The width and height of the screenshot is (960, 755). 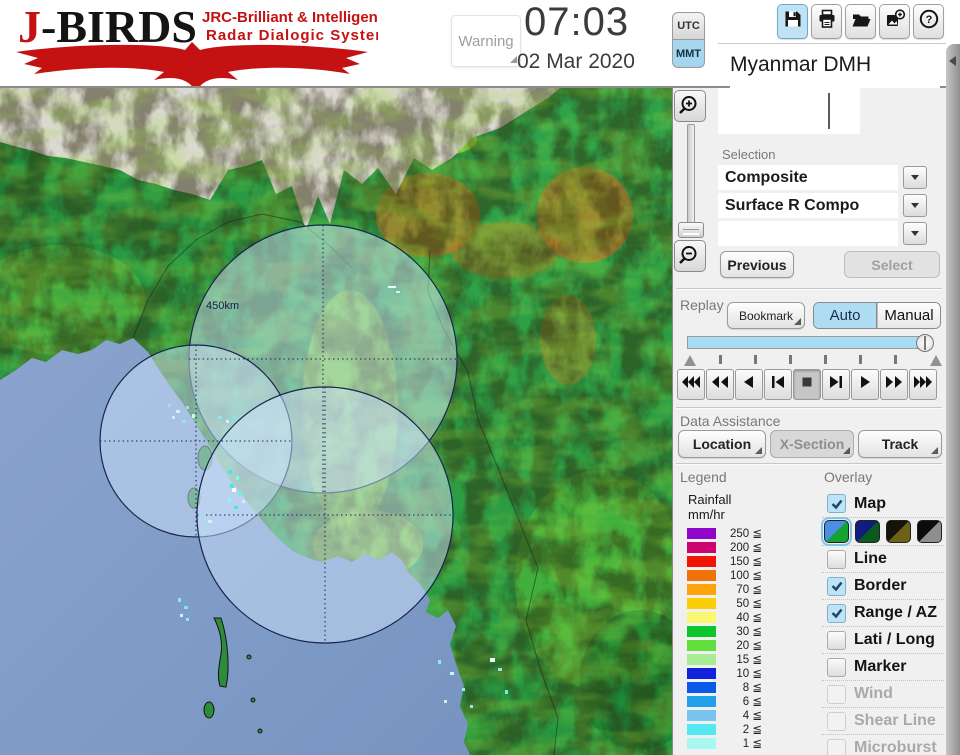 I want to click on site-input, so click(x=789, y=111).